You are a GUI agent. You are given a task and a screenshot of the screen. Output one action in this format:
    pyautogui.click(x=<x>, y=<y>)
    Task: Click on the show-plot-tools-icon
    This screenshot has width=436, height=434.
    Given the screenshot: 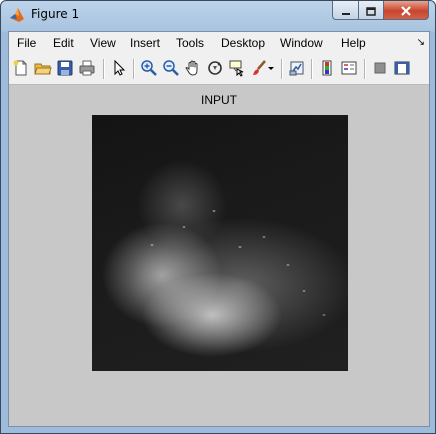 What is the action you would take?
    pyautogui.click(x=402, y=68)
    